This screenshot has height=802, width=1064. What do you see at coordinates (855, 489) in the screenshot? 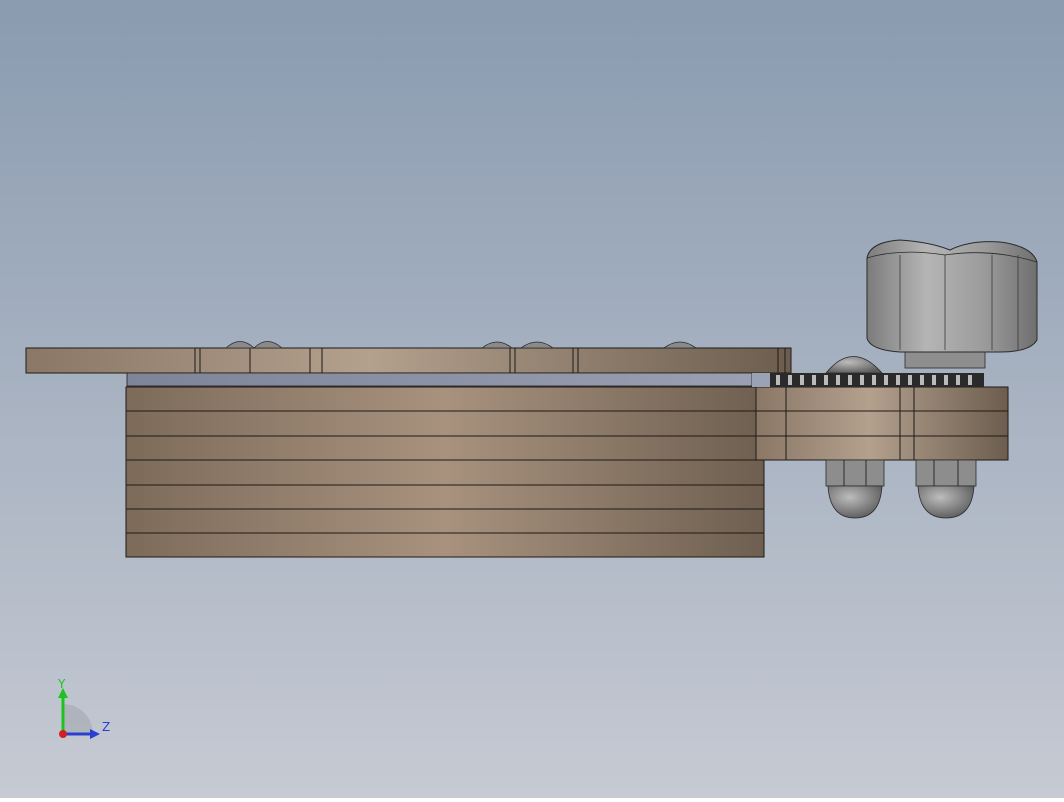
I see `acorn-nut-left` at bounding box center [855, 489].